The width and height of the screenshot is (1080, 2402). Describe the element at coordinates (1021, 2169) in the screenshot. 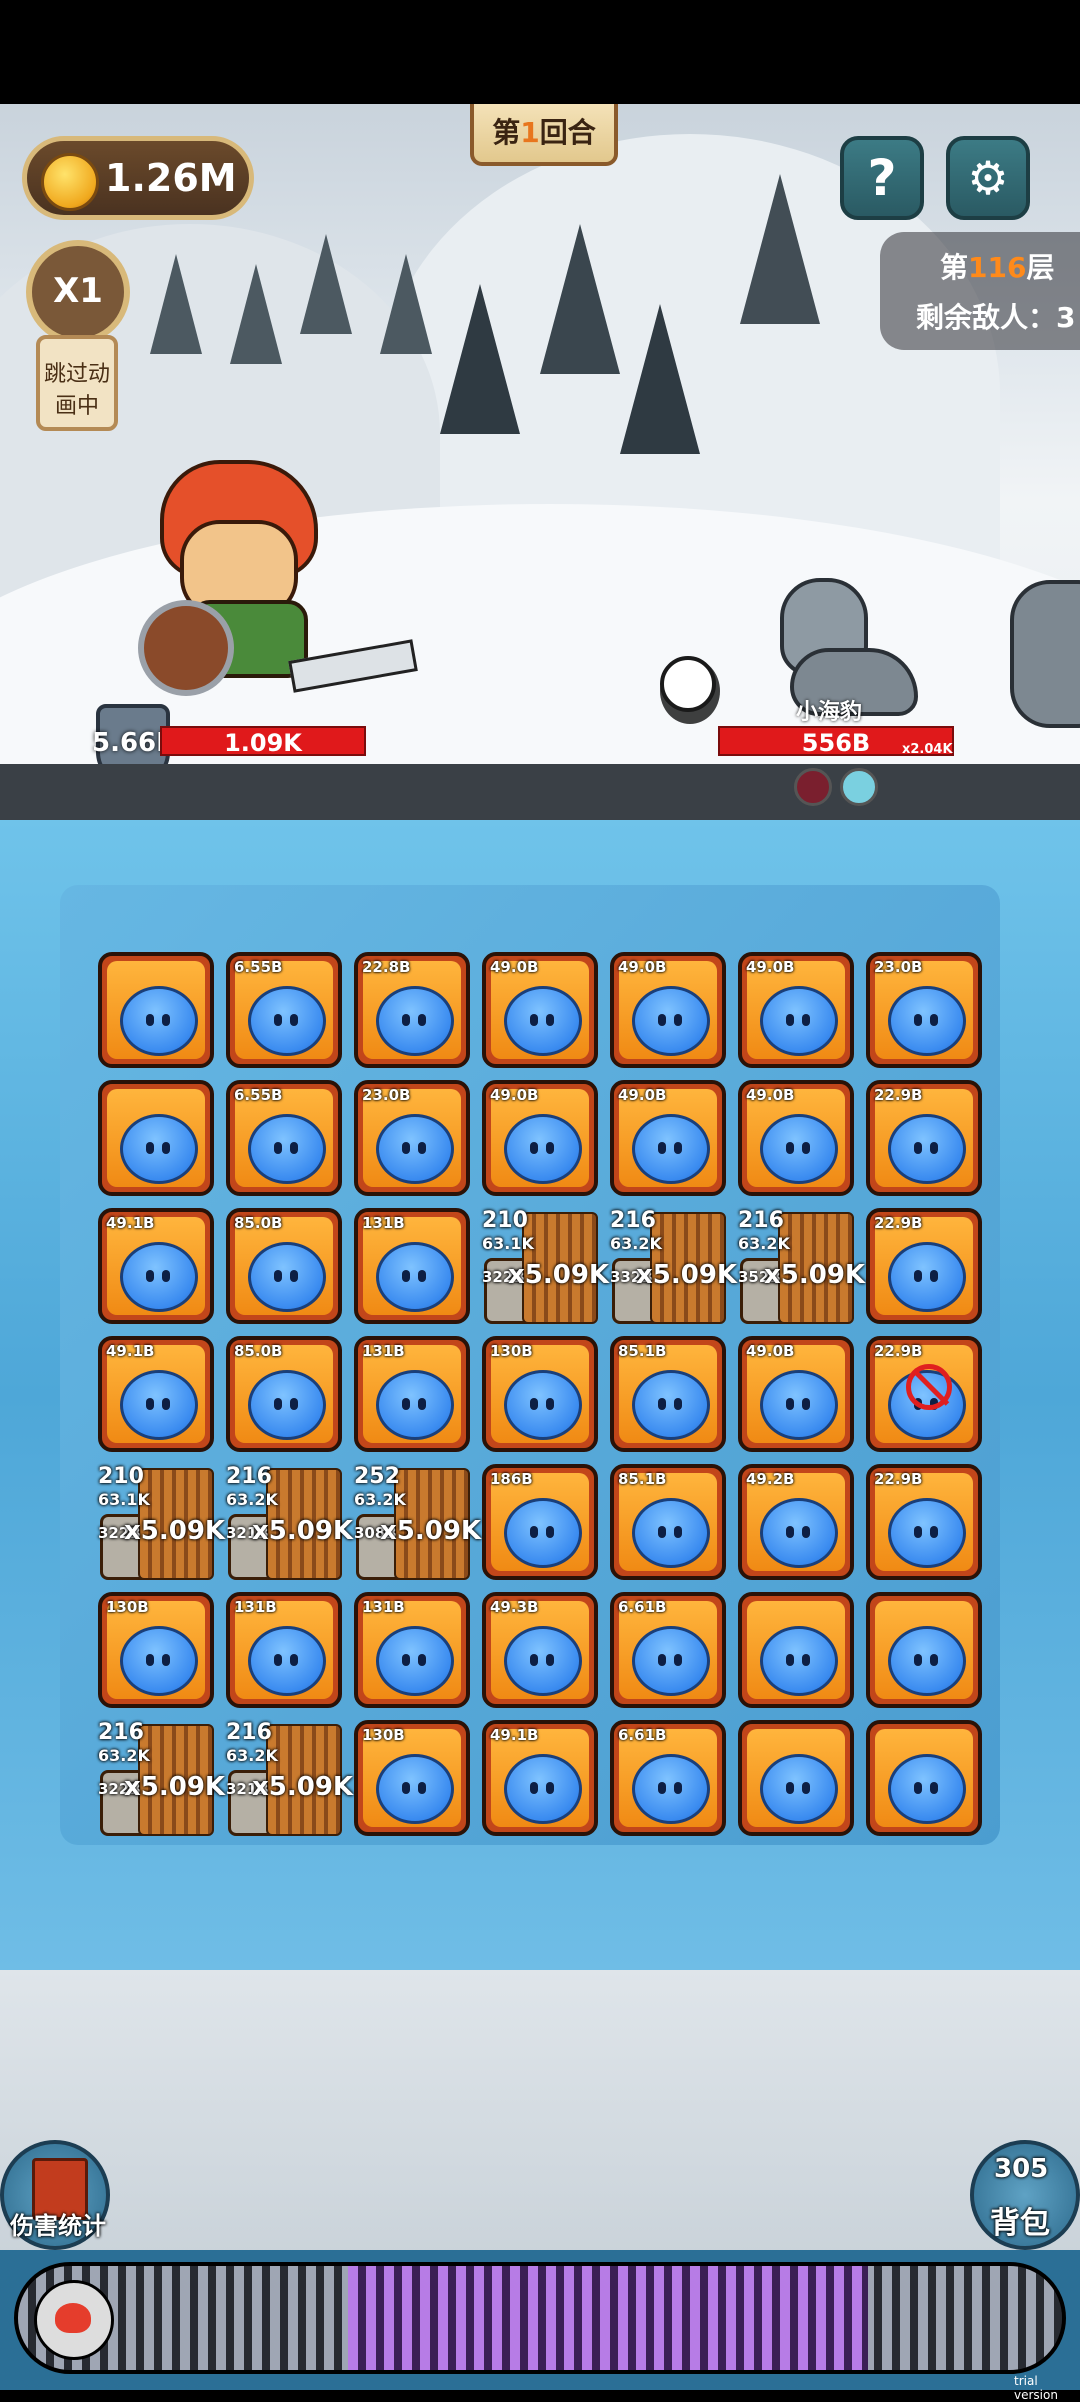

I see `backpack-count: 305` at that location.